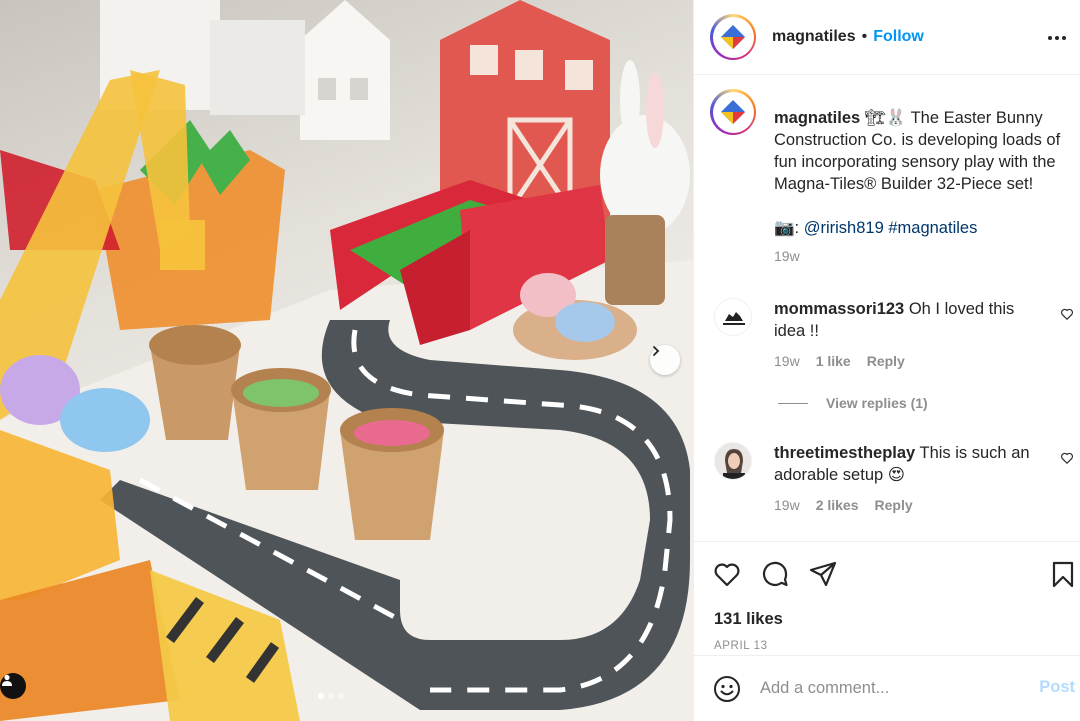 The image size is (1080, 721). I want to click on camera-credit-label: 📷:, so click(787, 228).